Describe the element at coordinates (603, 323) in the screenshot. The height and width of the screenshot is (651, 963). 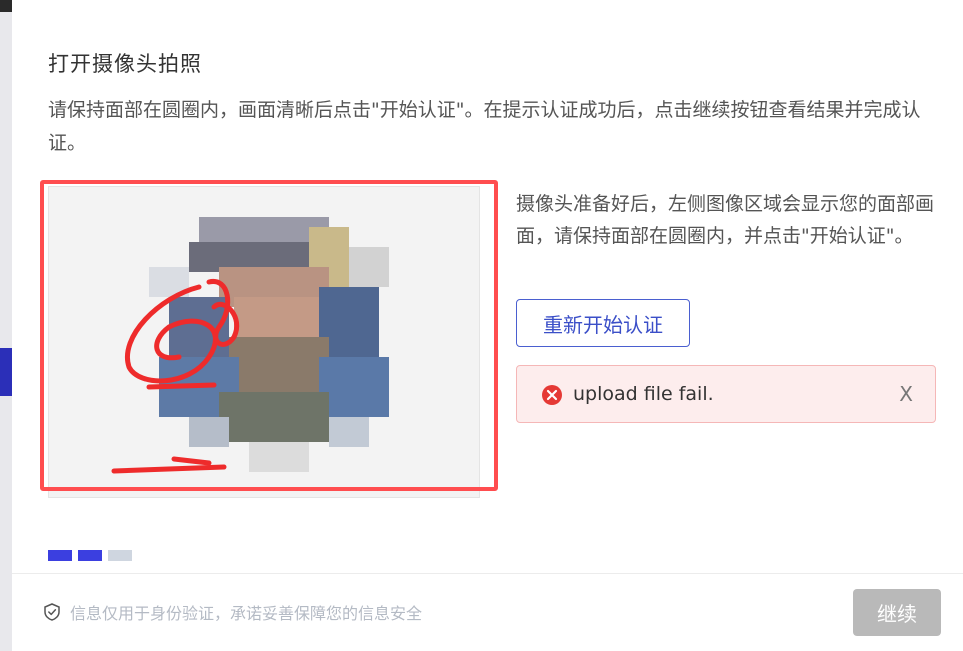
I see `restart-auth-button: 重新开始认证` at that location.